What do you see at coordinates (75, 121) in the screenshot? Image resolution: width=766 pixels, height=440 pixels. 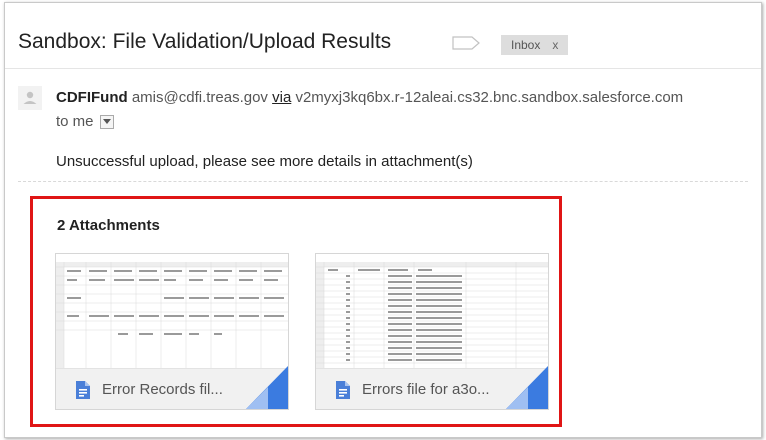 I see `recipient-label: to me` at bounding box center [75, 121].